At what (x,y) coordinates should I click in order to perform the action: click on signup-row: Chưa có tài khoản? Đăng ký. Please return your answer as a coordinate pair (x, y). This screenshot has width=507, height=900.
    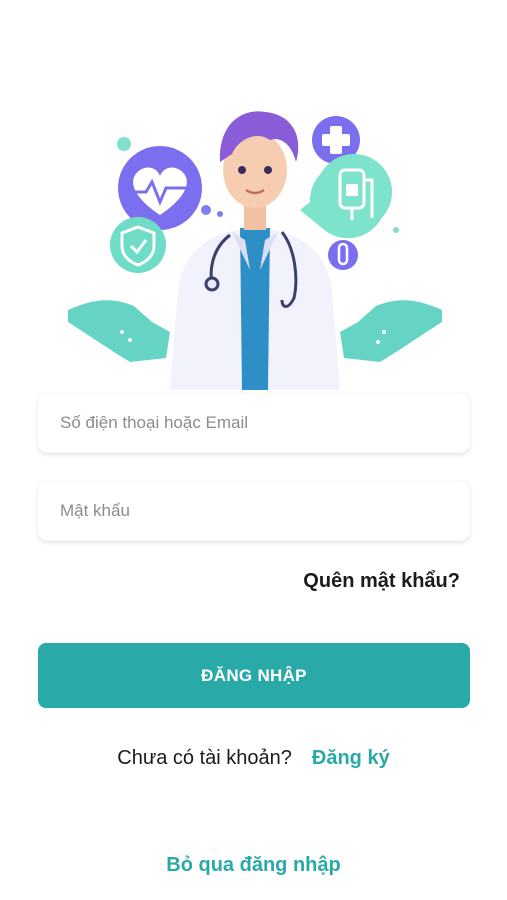
    Looking at the image, I should click on (253, 758).